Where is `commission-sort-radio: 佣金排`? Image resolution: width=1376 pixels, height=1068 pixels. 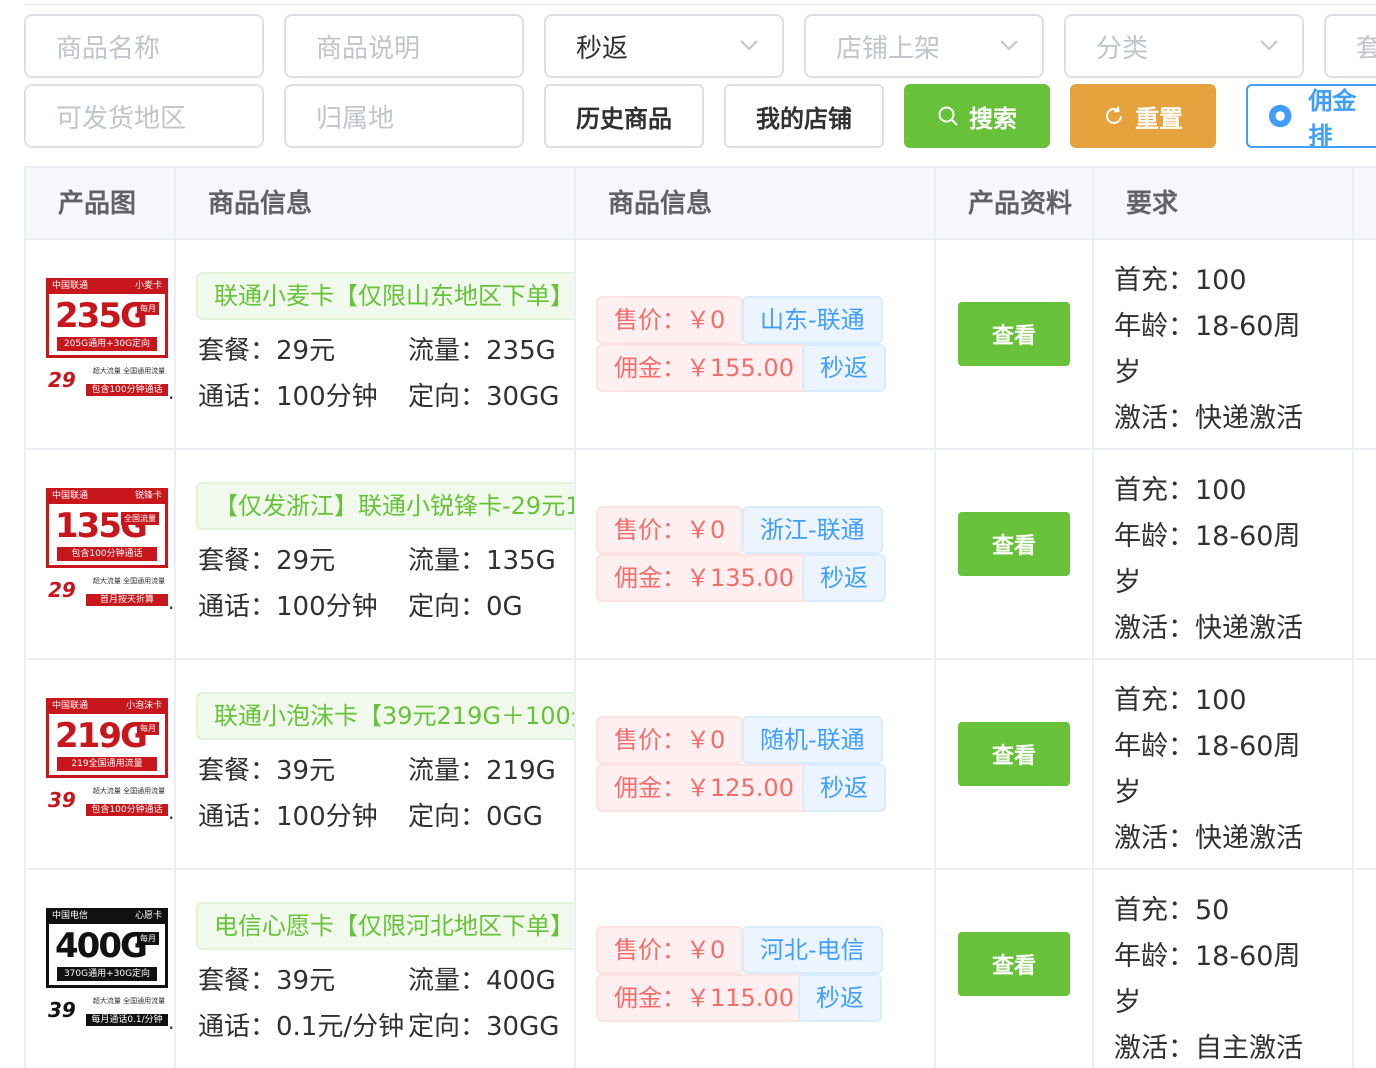 commission-sort-radio: 佣金排 is located at coordinates (1311, 116).